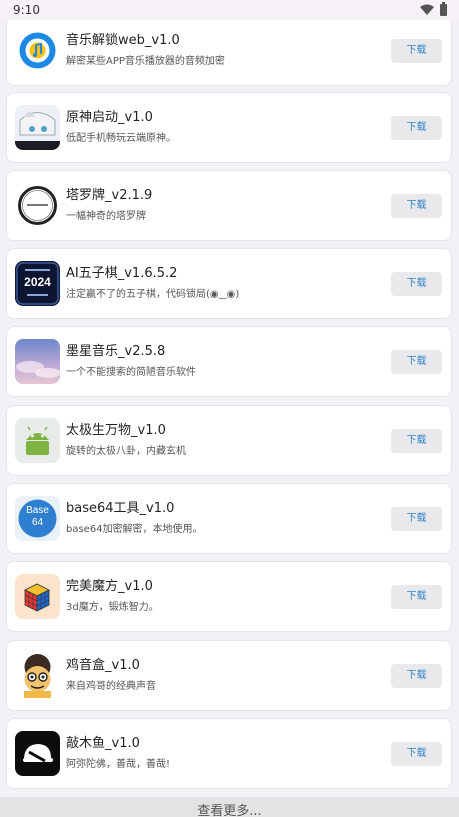 Image resolution: width=459 pixels, height=817 pixels. What do you see at coordinates (37, 361) in the screenshot?
I see `sky-clouds-icon` at bounding box center [37, 361].